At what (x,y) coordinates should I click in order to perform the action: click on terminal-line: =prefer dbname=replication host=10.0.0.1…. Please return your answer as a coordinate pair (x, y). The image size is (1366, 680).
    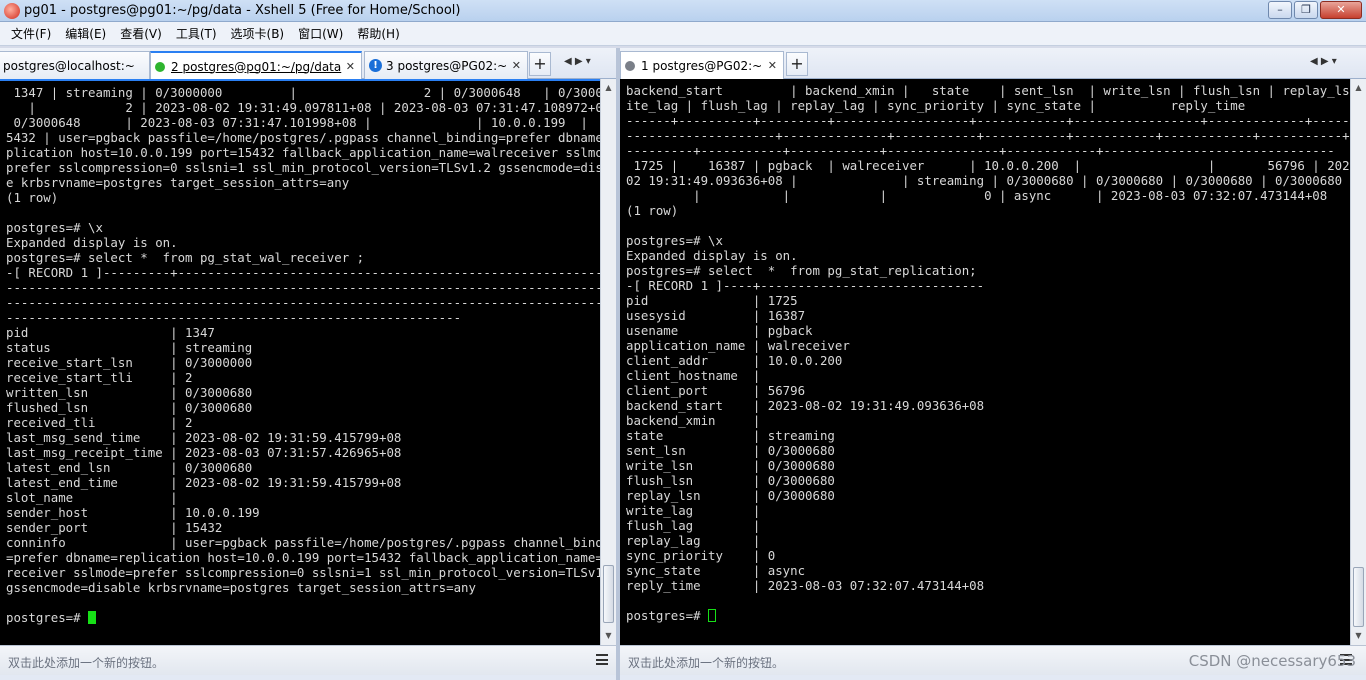
    Looking at the image, I should click on (303, 557).